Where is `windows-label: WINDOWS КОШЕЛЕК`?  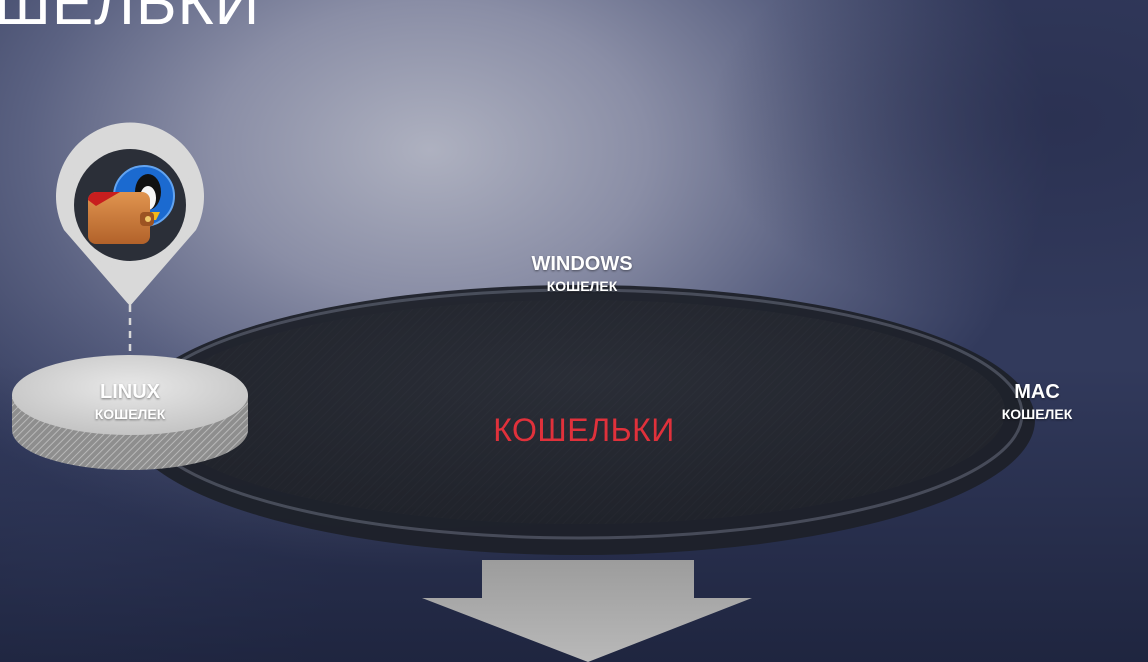 windows-label: WINDOWS КОШЕЛЕК is located at coordinates (582, 274).